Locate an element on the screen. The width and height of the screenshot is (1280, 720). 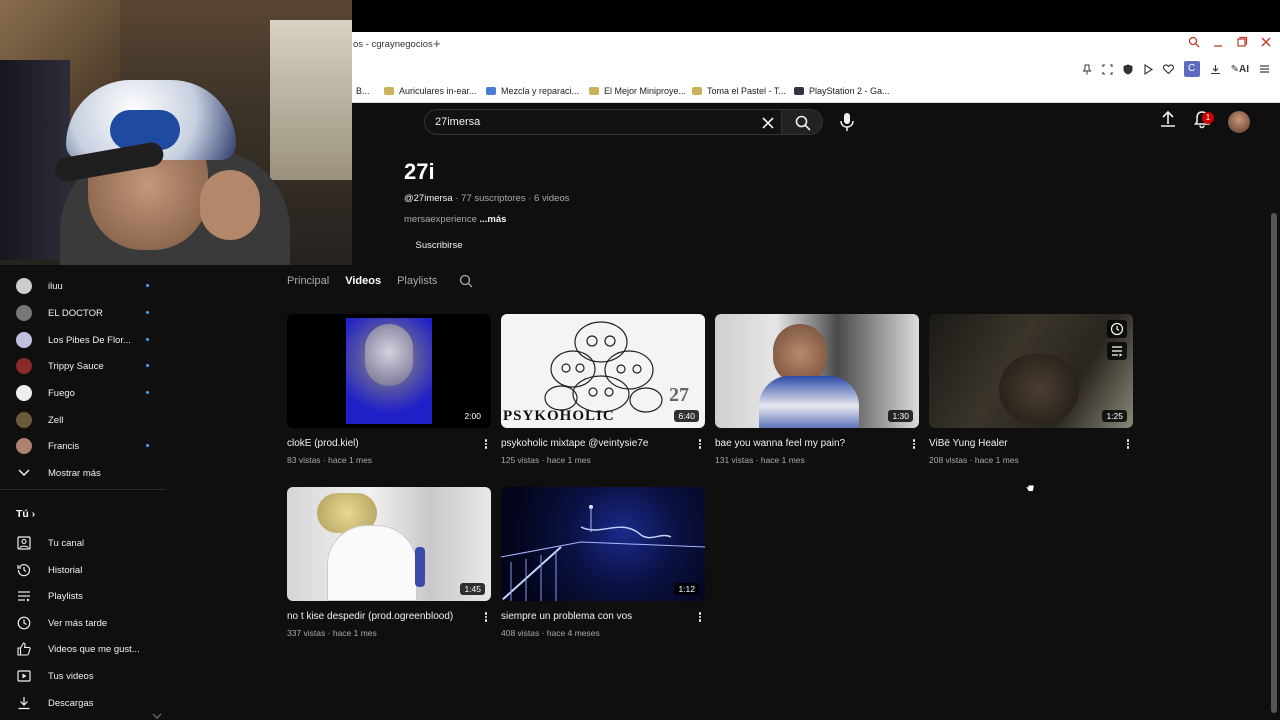
subscription-item: Zell is located at coordinates (86, 420).